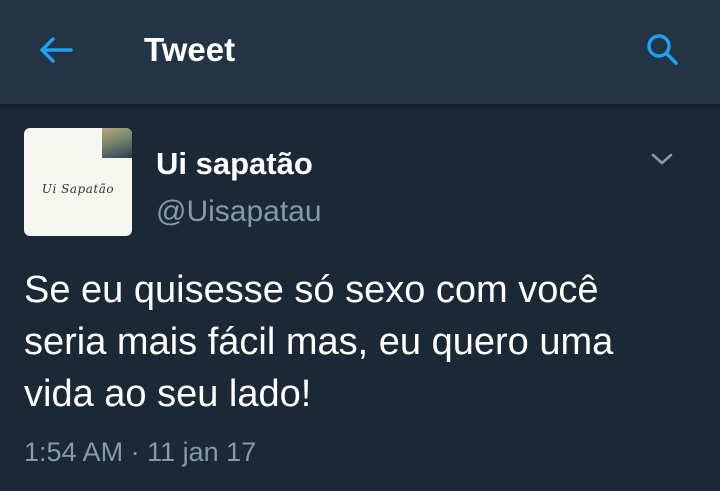  What do you see at coordinates (74, 452) in the screenshot?
I see `tweet-time: 1:54 AM` at bounding box center [74, 452].